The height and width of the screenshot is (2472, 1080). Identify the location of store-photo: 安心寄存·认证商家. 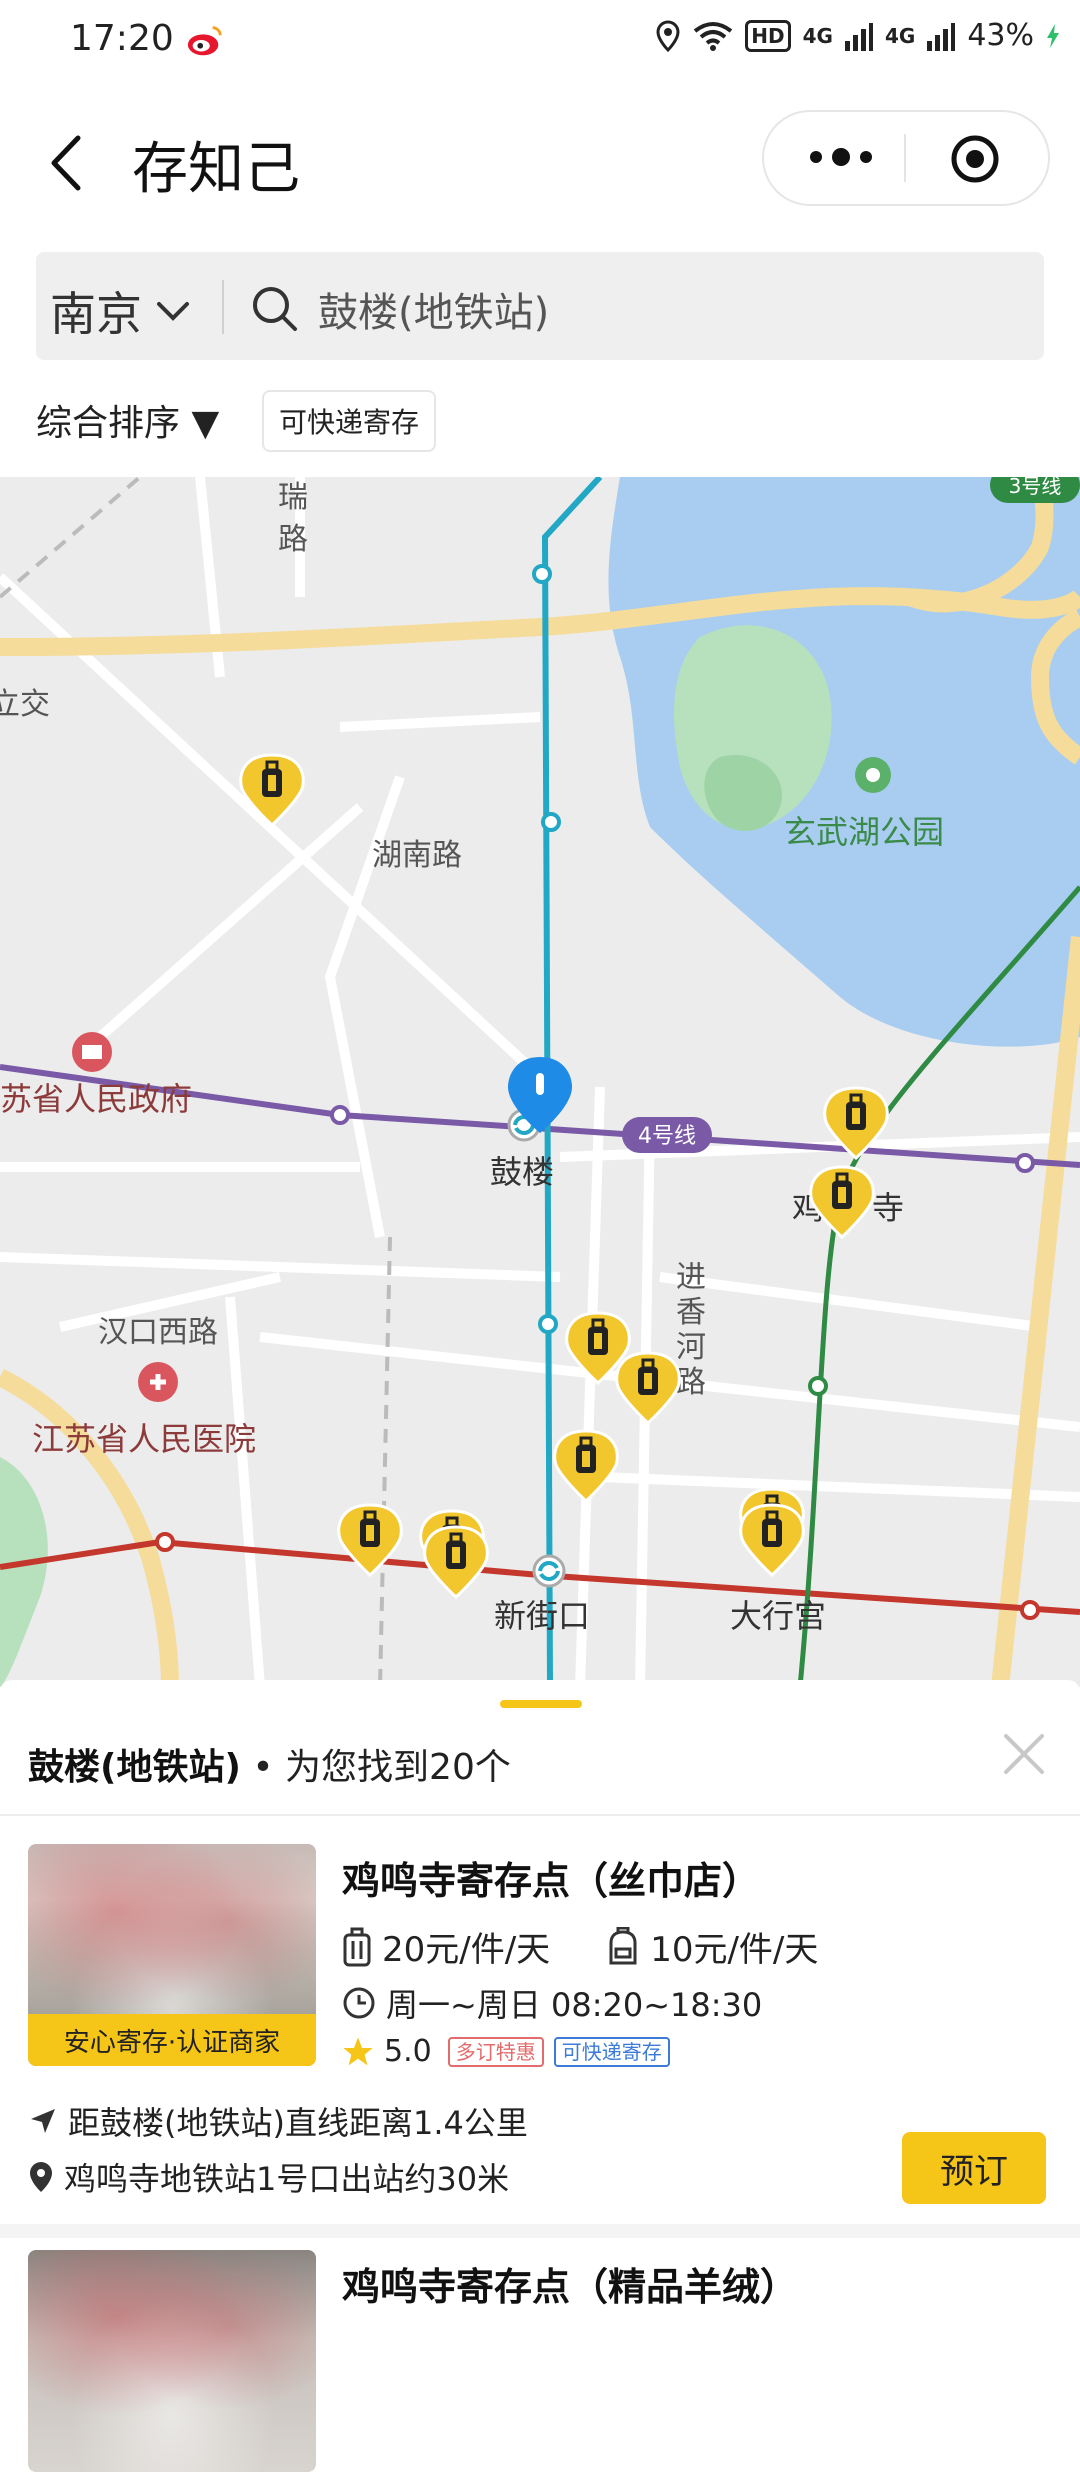
(172, 1955).